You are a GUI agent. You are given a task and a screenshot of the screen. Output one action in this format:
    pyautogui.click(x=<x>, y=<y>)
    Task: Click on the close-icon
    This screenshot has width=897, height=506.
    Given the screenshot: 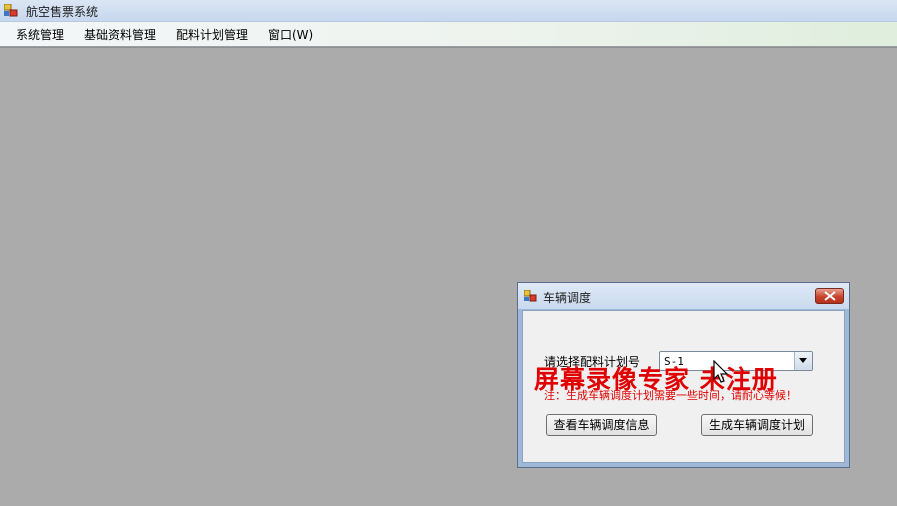 What is the action you would take?
    pyautogui.click(x=830, y=296)
    